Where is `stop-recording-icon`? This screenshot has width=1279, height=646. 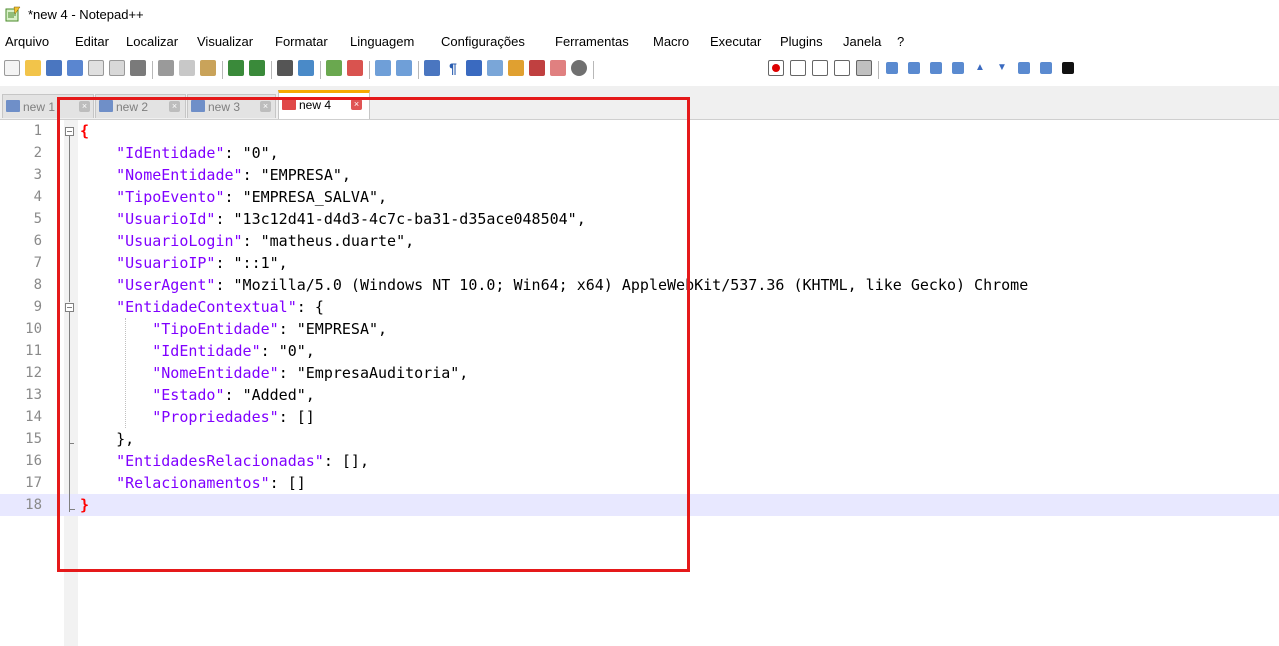 stop-recording-icon is located at coordinates (798, 68).